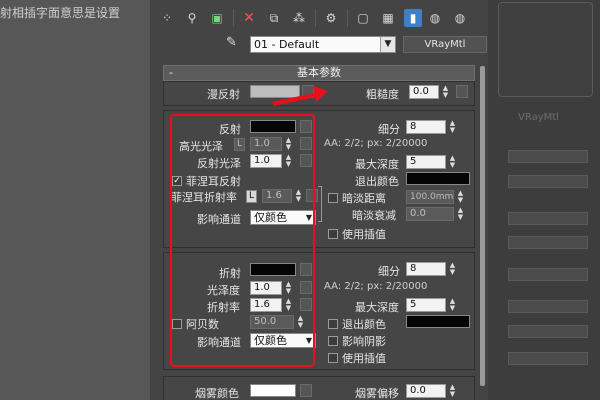 Image resolution: width=600 pixels, height=400 pixels. Describe the element at coordinates (219, 163) in the screenshot. I see `reflect-glossiness-label: 反射光泽` at that location.